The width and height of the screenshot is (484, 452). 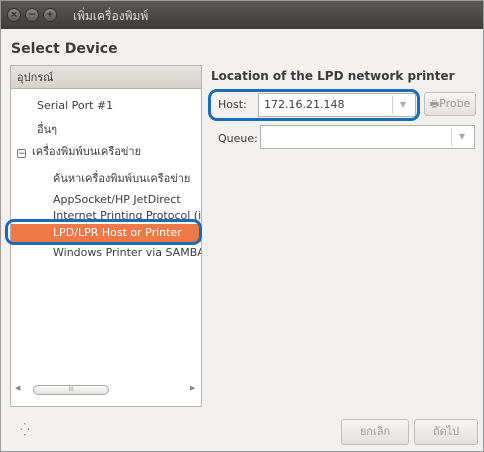 What do you see at coordinates (14, 15) in the screenshot?
I see `close-icon: ×` at bounding box center [14, 15].